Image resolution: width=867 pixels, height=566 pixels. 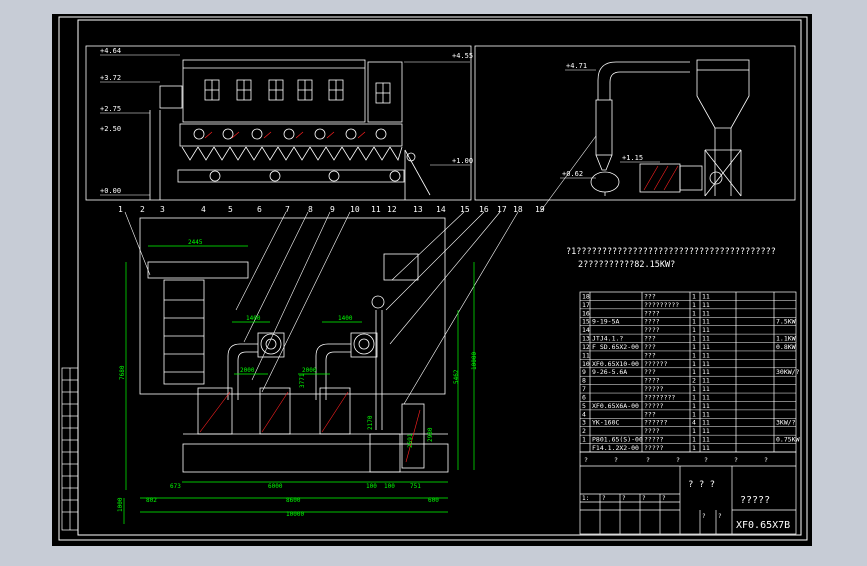 What do you see at coordinates (332, 209) in the screenshot?
I see `callout-number: 9` at bounding box center [332, 209].